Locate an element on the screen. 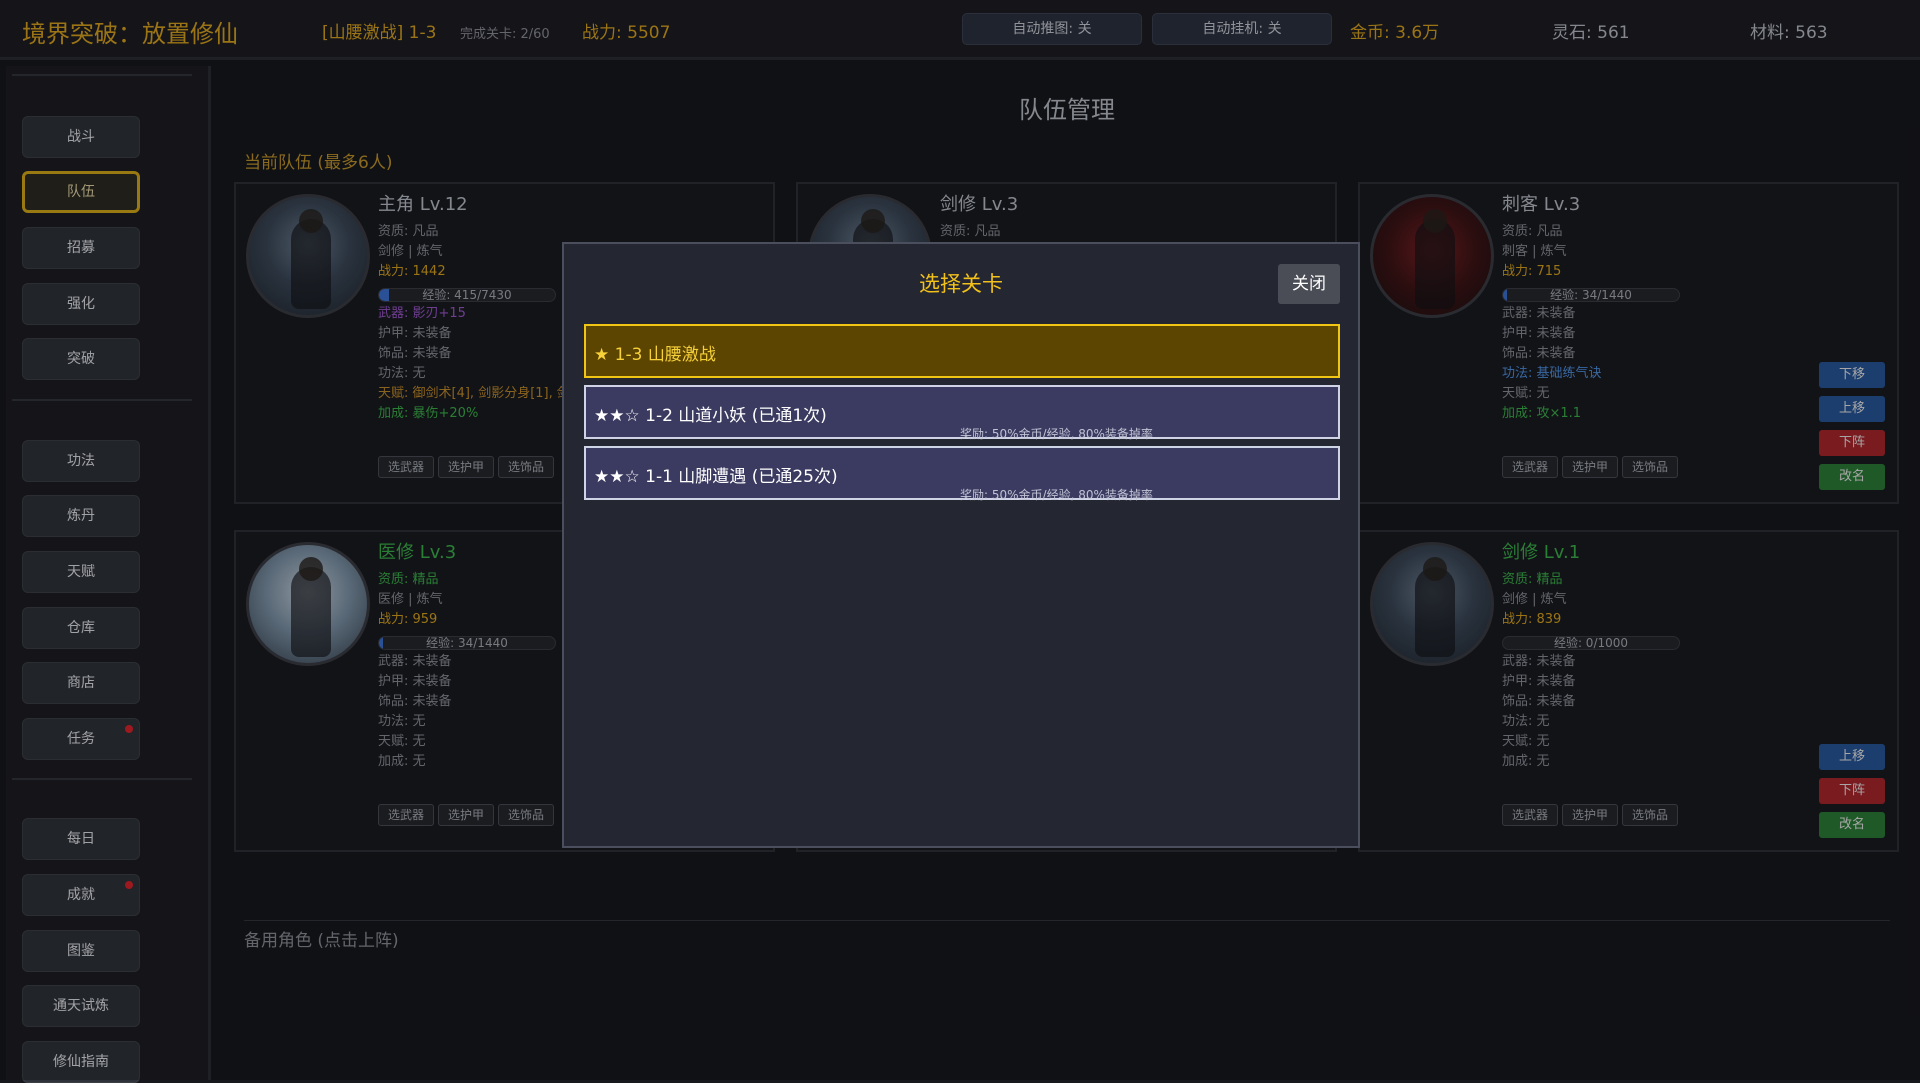 This screenshot has height=1083, width=1920. level-label: ★ 1-3 山腰激战 is located at coordinates (655, 355).